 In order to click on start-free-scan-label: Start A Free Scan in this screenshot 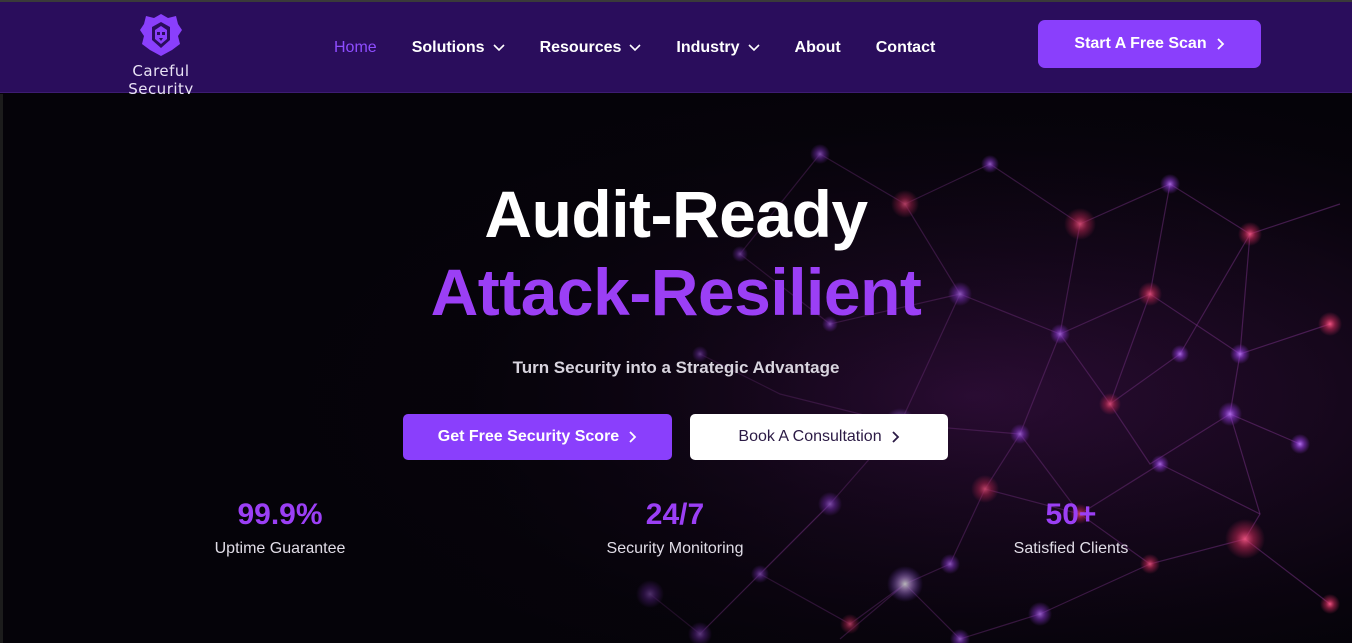, I will do `click(1140, 43)`.